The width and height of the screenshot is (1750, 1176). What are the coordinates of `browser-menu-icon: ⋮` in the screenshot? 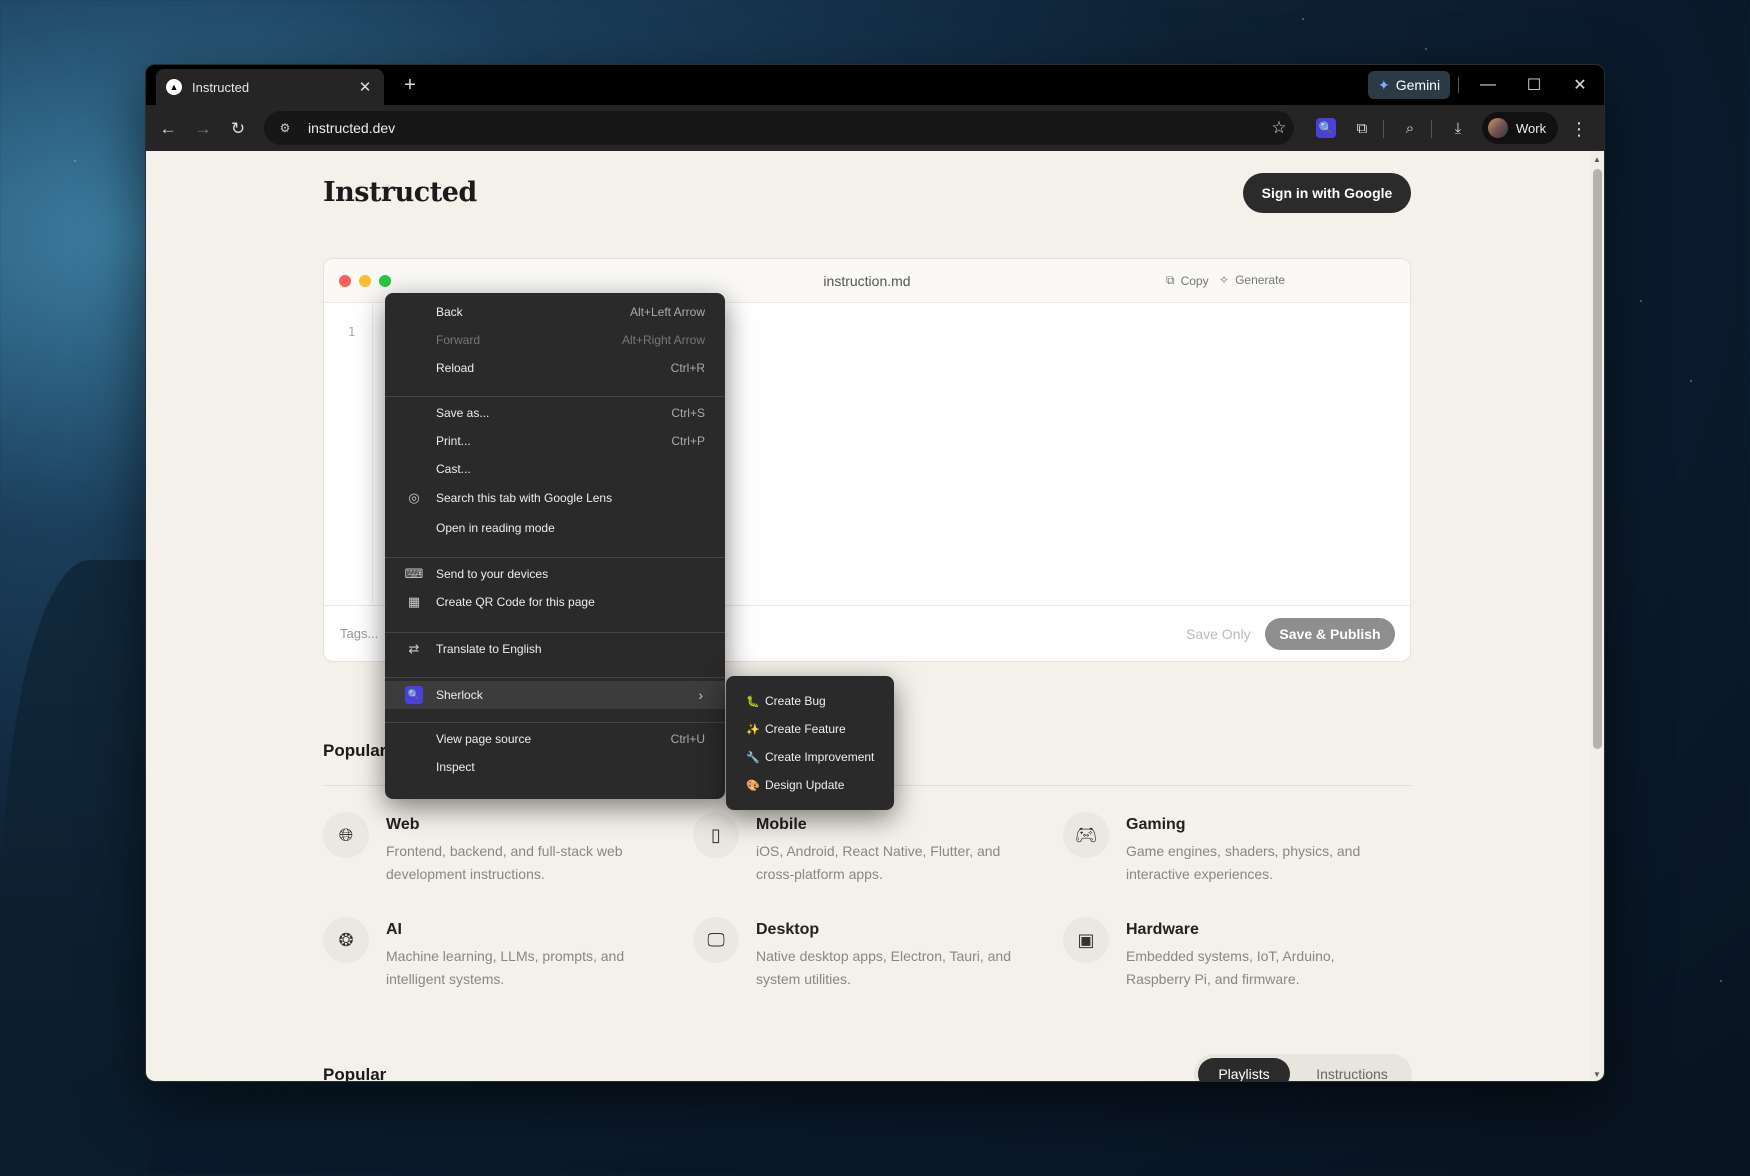 It's located at (1579, 129).